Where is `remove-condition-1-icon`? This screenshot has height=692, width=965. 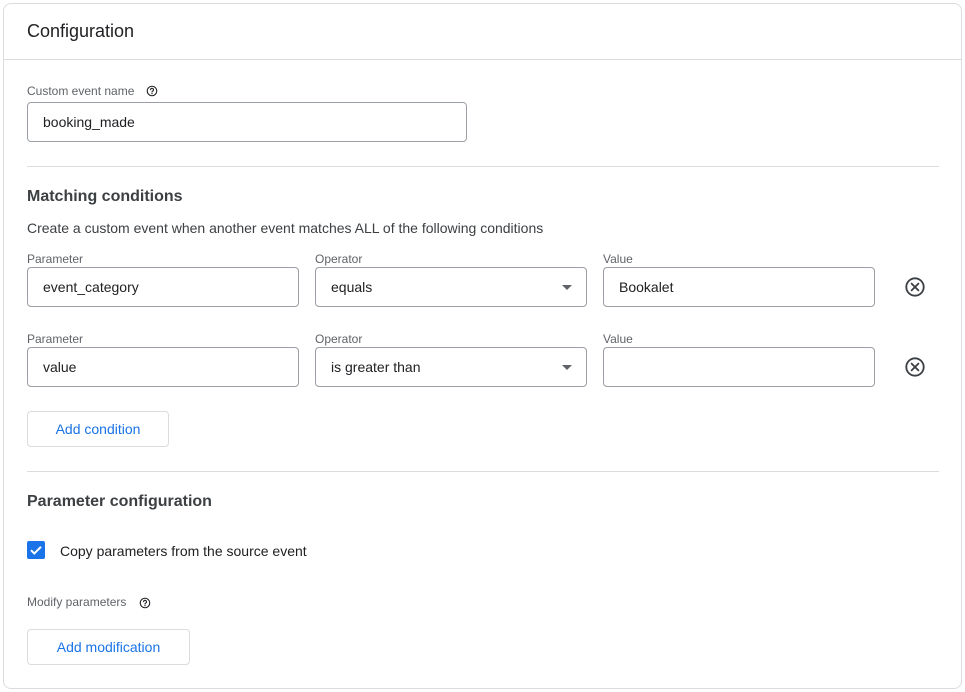
remove-condition-1-icon is located at coordinates (915, 287).